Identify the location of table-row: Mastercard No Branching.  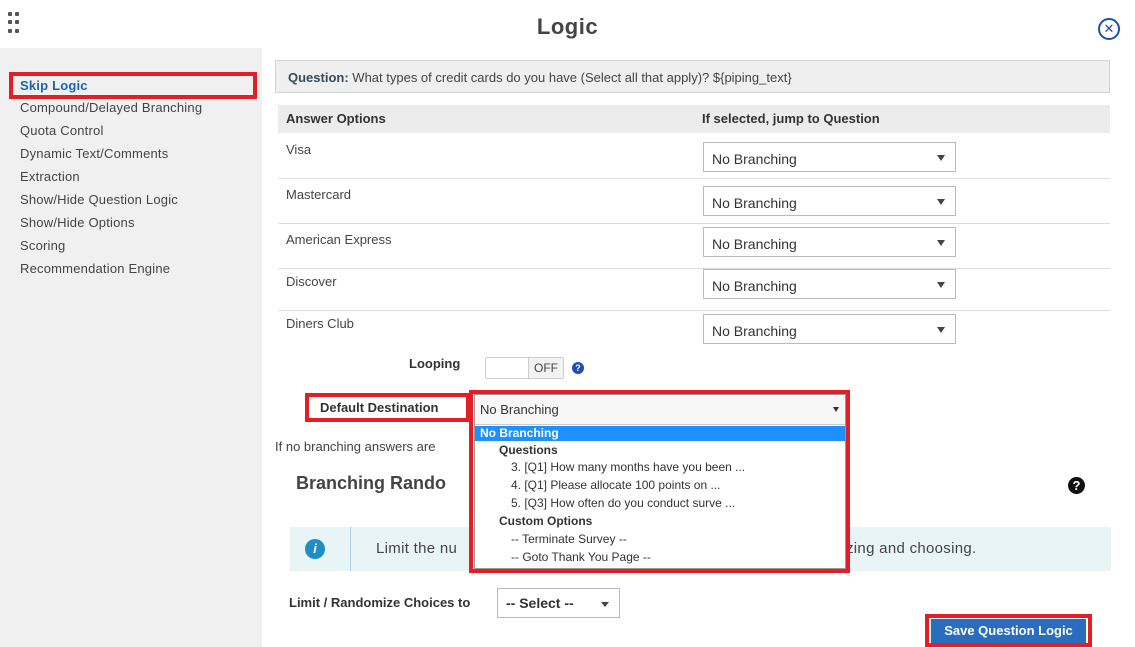
(694, 201).